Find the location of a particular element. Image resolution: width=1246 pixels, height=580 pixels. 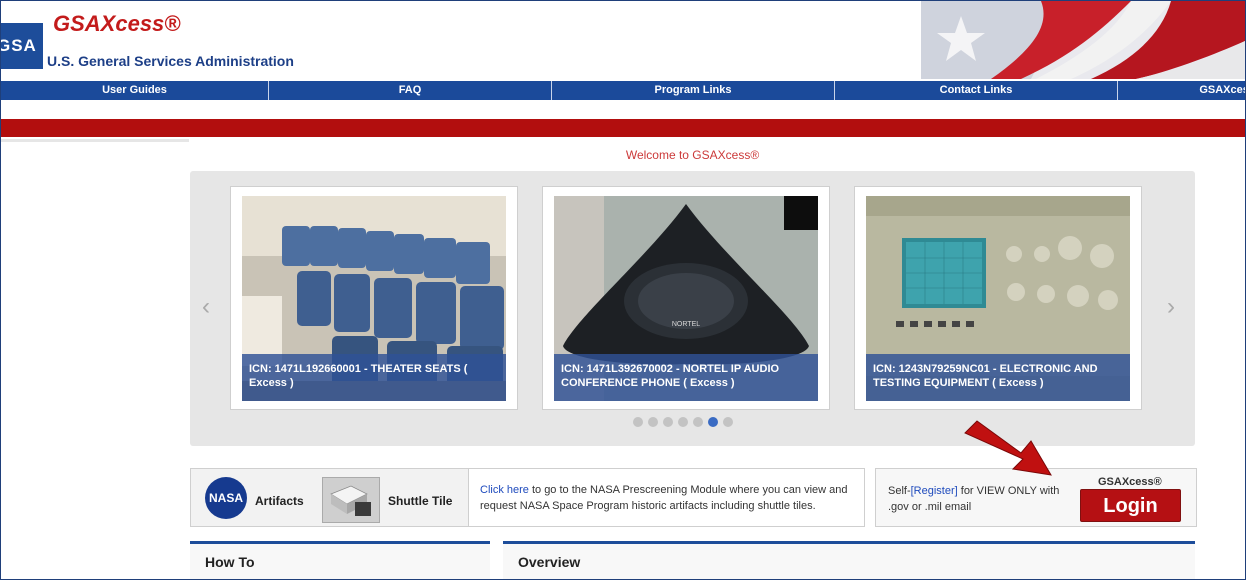

divider is located at coordinates (95, 140).